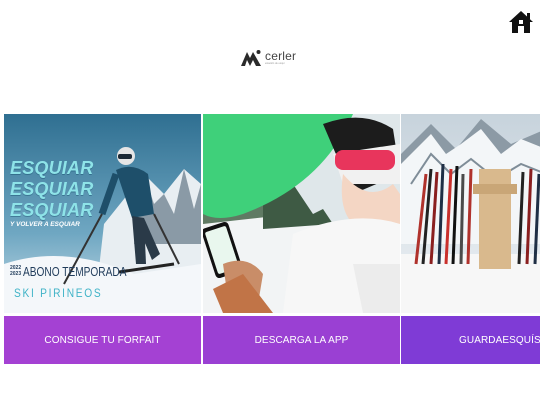 The image size is (540, 405). I want to click on cerler-logo: cerler estación de esquí, so click(268, 58).